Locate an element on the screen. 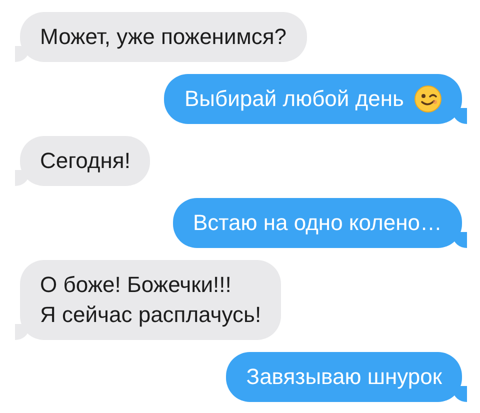 This screenshot has width=480, height=413. message-text: Выбирай любой день is located at coordinates (294, 99).